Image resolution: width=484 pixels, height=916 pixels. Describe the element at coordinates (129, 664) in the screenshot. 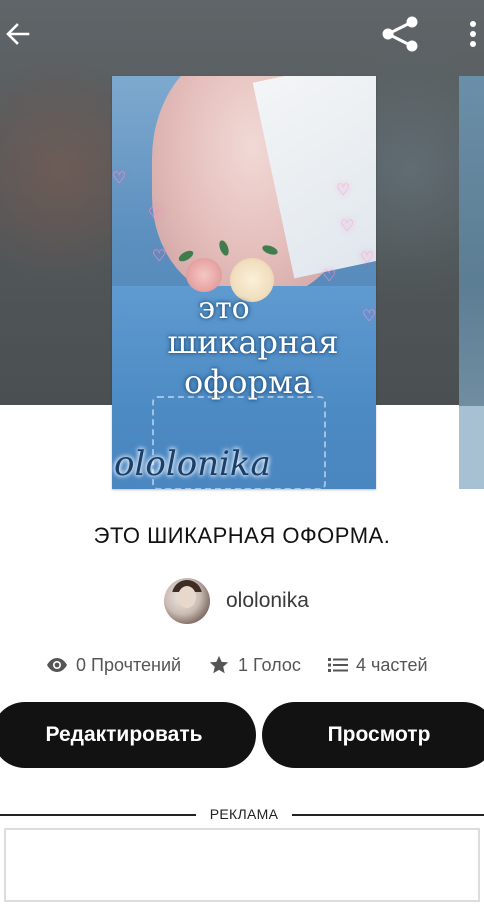

I see `reads-count: 0 Прочтений` at that location.